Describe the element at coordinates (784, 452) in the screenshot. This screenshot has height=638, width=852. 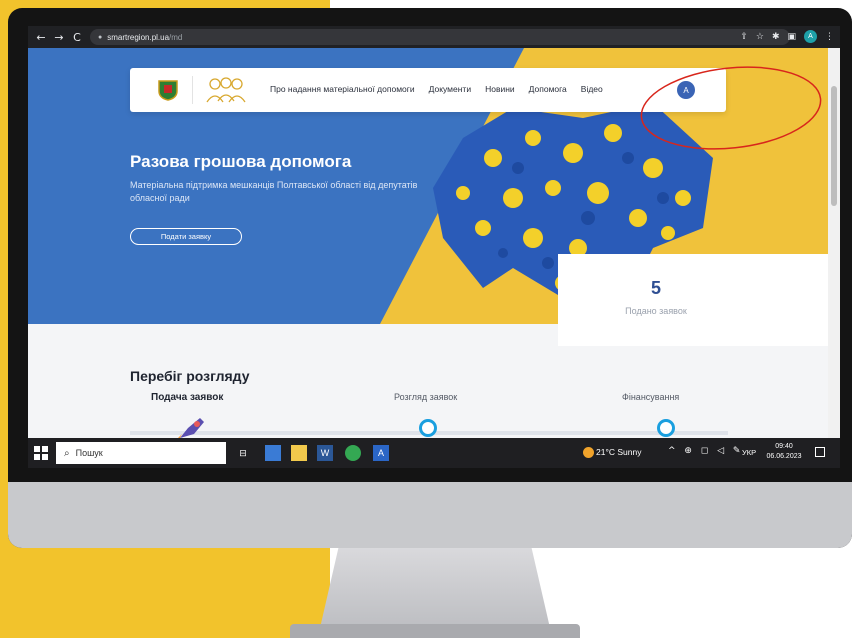
I see `clock: 09:40 06.06.2023` at that location.